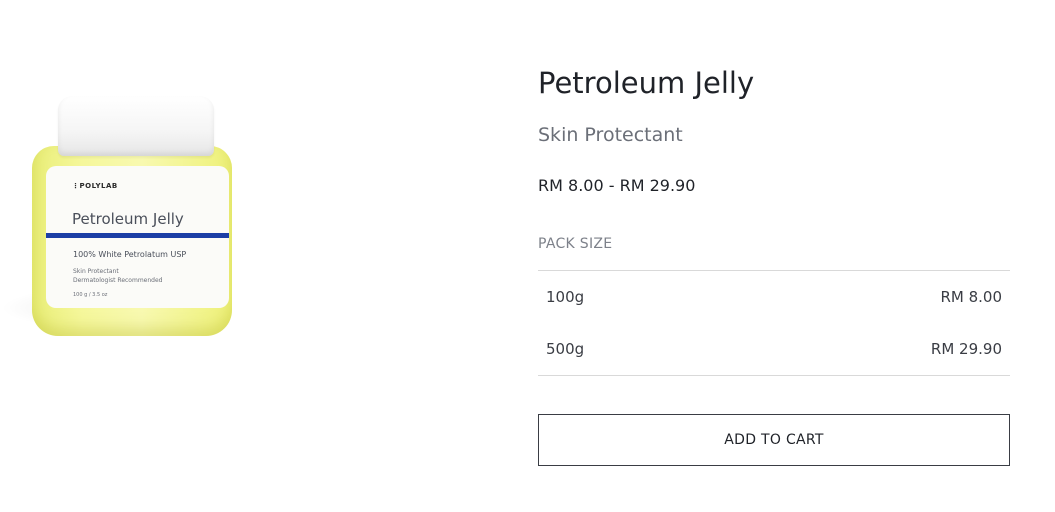  What do you see at coordinates (774, 297) in the screenshot?
I see `pack-option-100g: 100g RM 8.00` at bounding box center [774, 297].